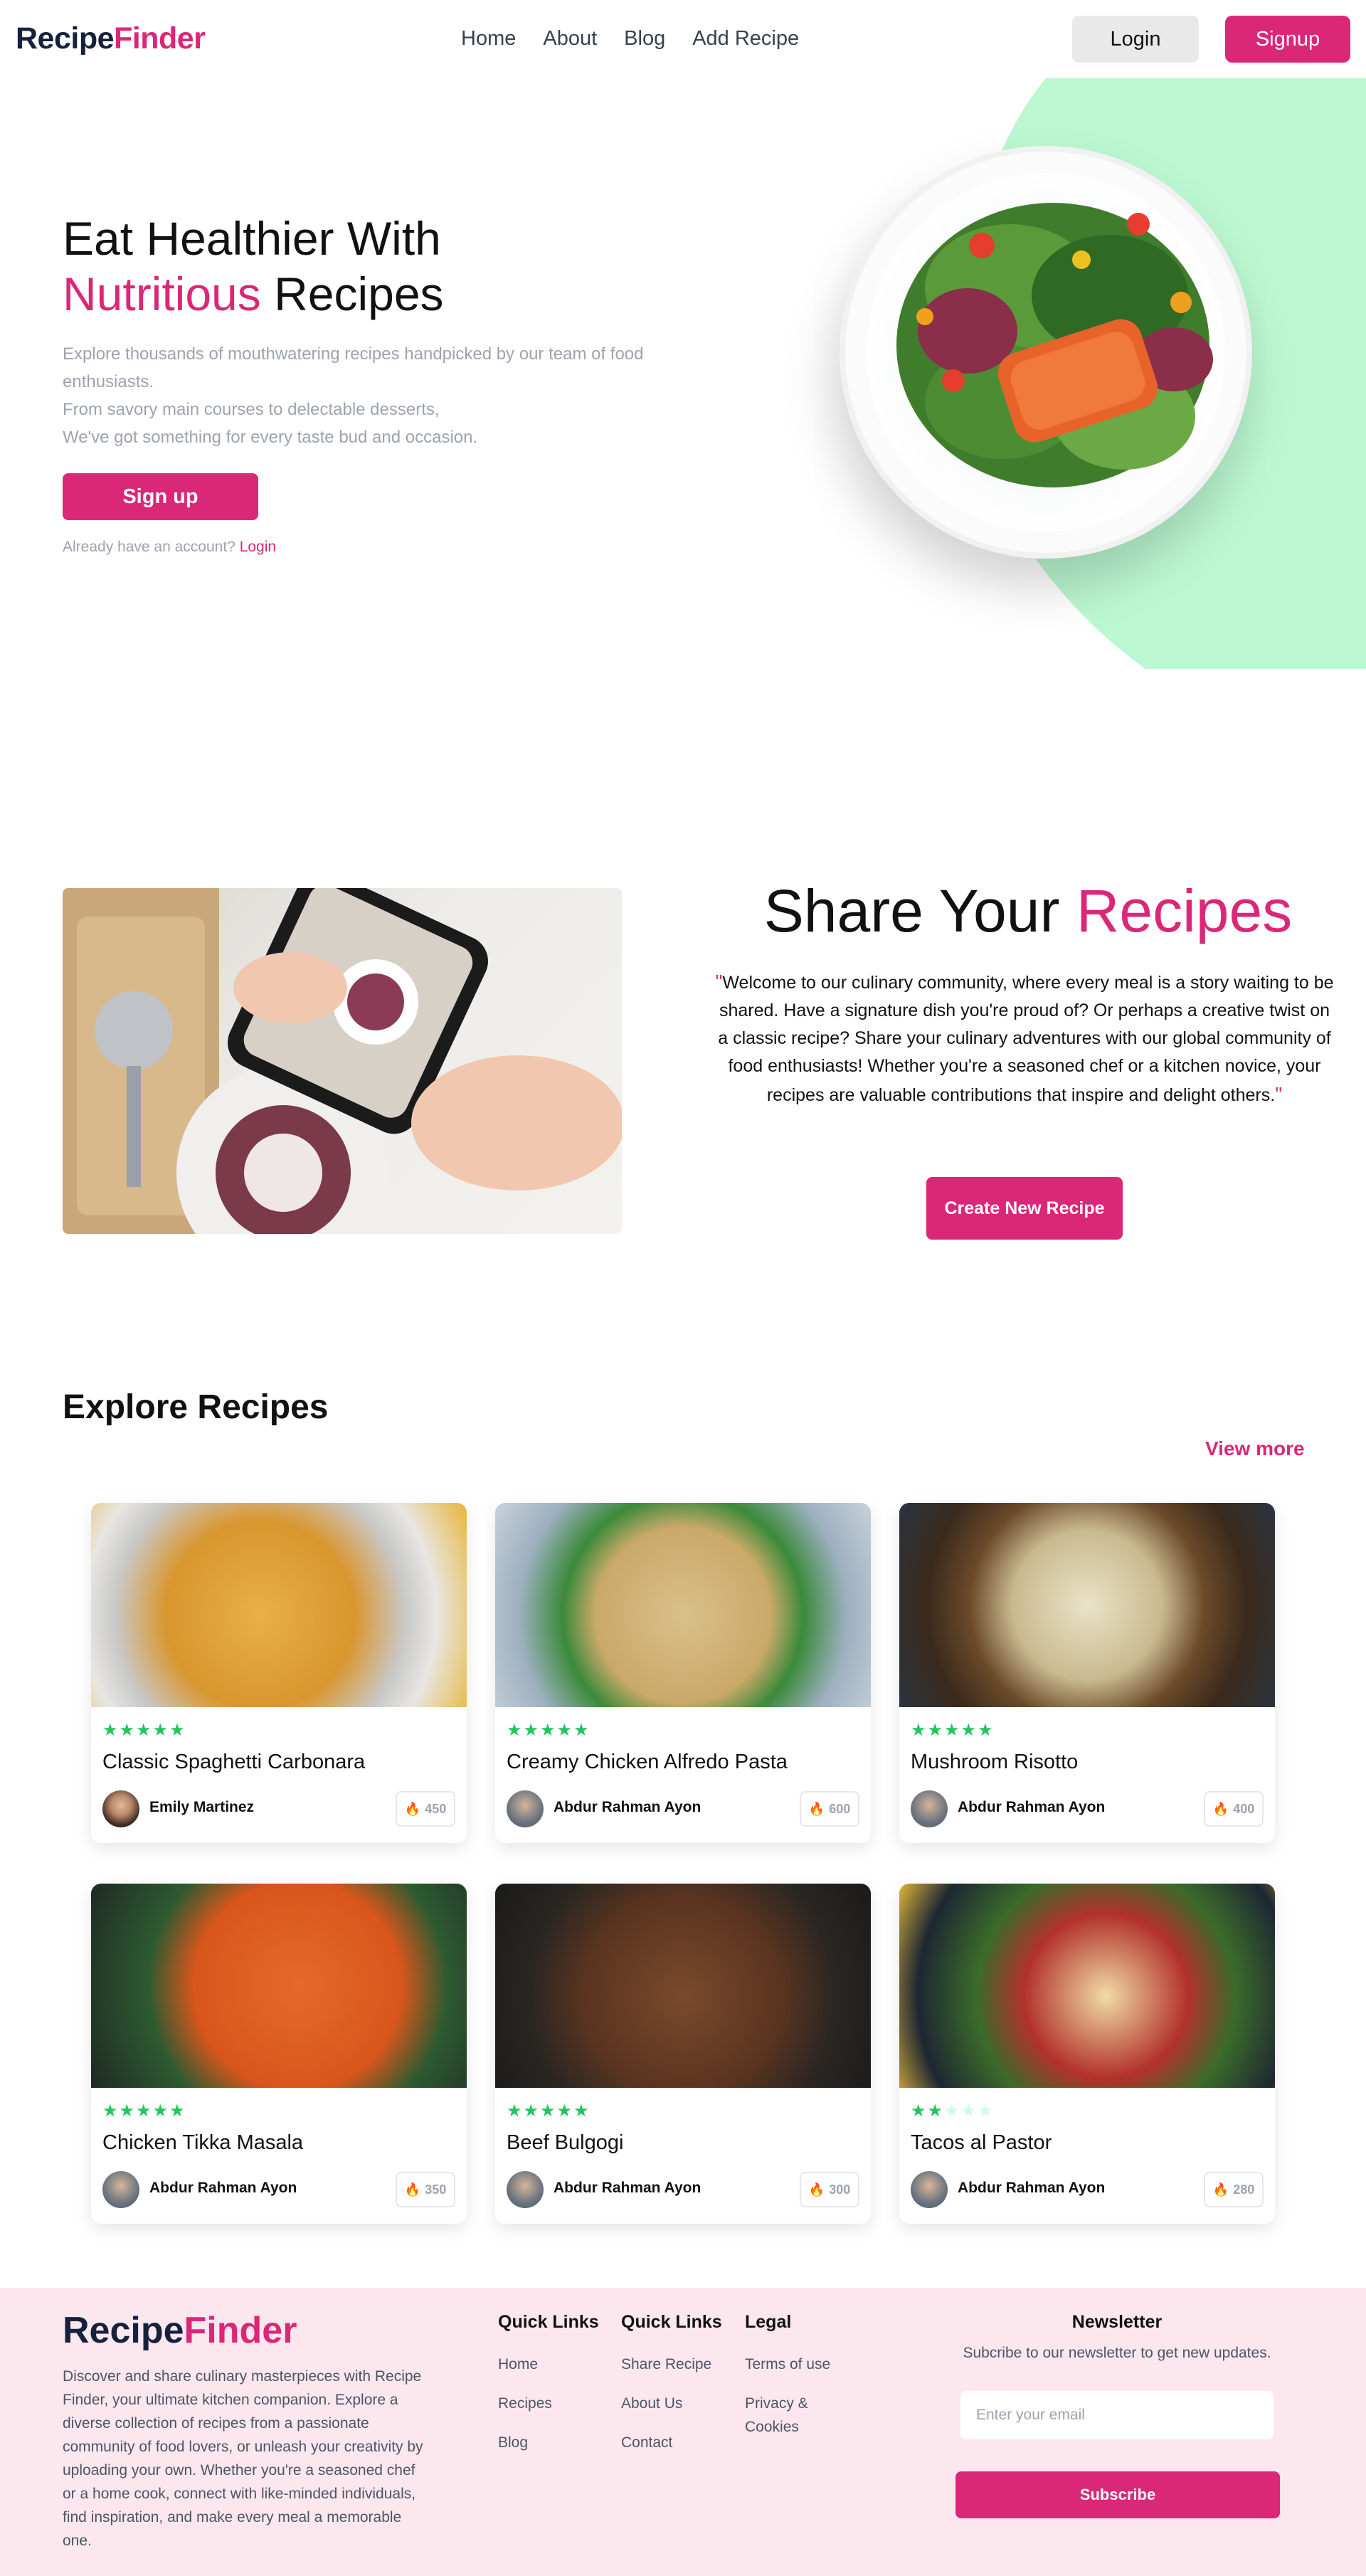  What do you see at coordinates (671, 2442) in the screenshot?
I see `footer-link-contact: Contact` at bounding box center [671, 2442].